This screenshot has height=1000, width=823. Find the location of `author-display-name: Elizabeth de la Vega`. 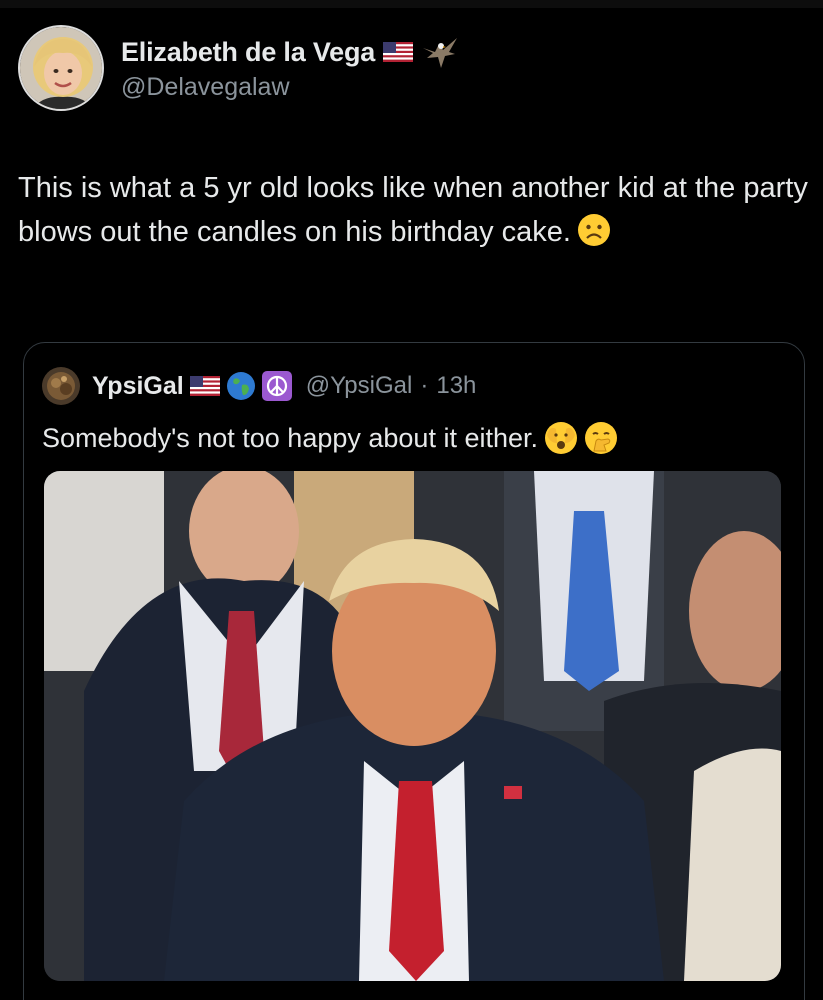

author-display-name: Elizabeth de la Vega is located at coordinates (248, 52).